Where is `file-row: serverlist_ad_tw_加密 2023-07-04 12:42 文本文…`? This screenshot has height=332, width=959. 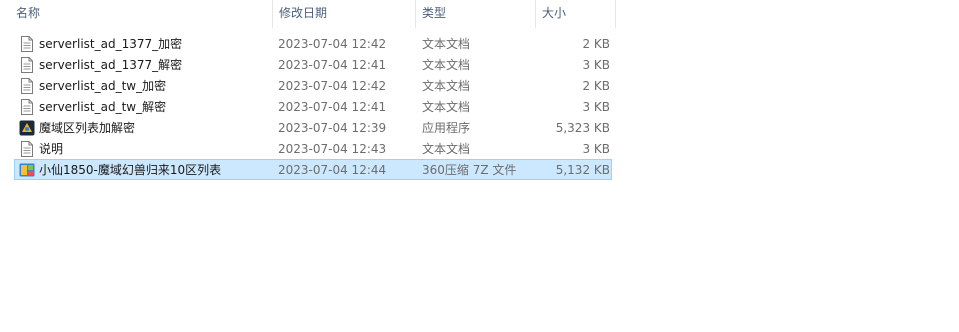 file-row: serverlist_ad_tw_加密 2023-07-04 12:42 文本文… is located at coordinates (313, 85).